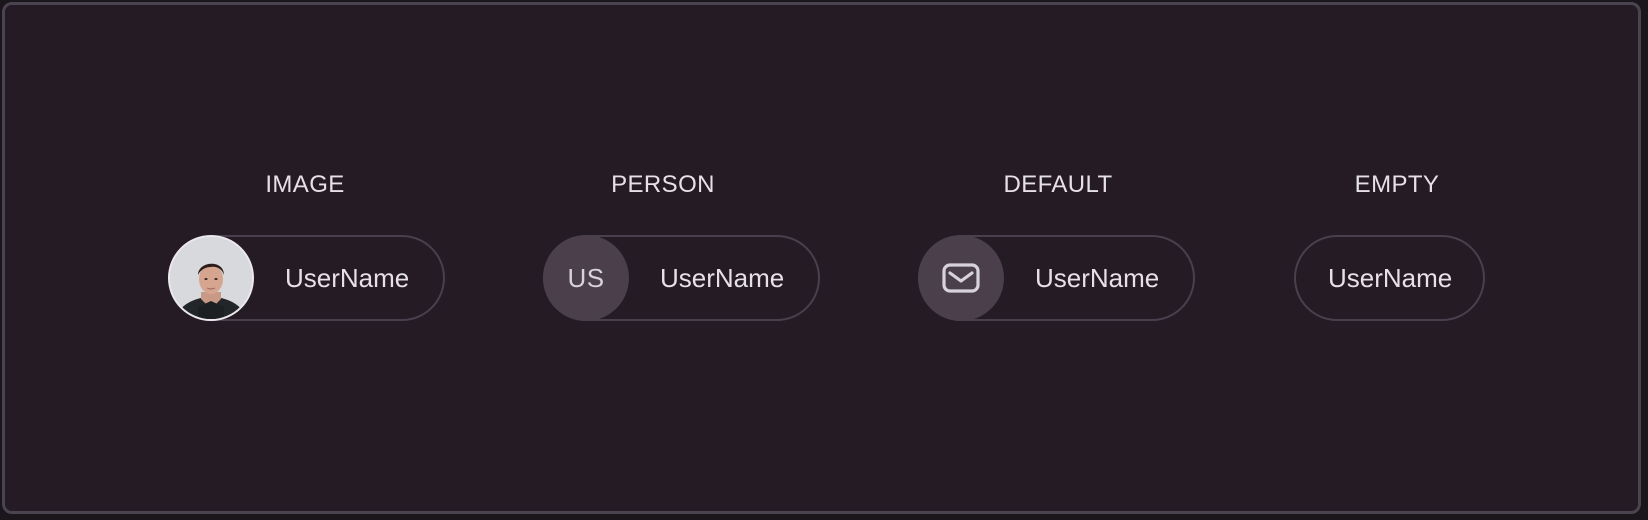 The height and width of the screenshot is (520, 1648). I want to click on variant-empty-column: EMPTY, so click(1397, 185).